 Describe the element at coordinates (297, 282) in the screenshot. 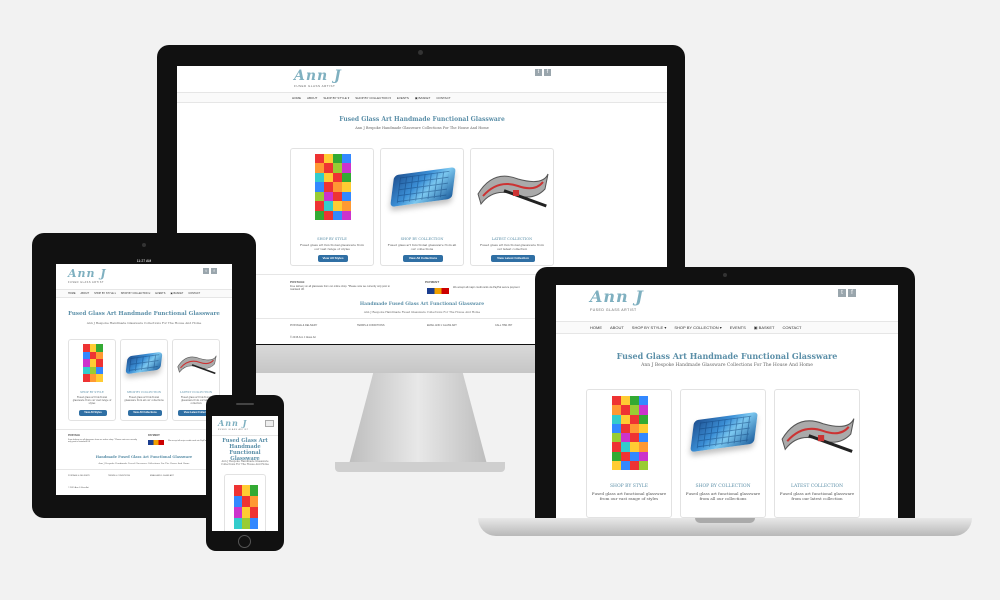

I see `postage-label: POSTAGE` at that location.